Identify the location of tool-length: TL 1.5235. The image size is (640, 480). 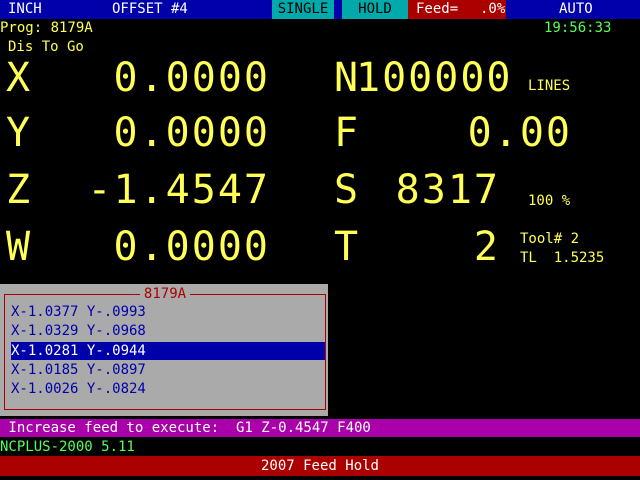
(562, 258).